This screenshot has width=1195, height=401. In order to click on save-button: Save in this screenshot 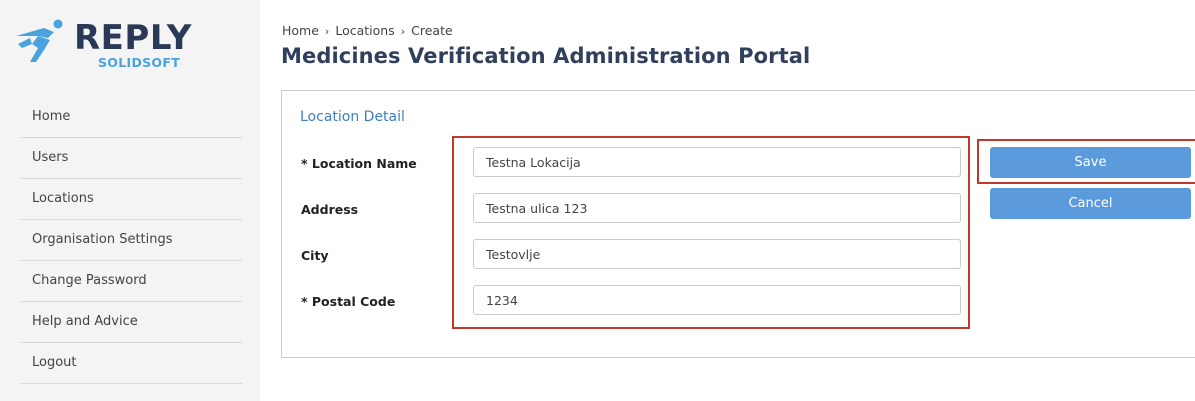, I will do `click(1090, 162)`.